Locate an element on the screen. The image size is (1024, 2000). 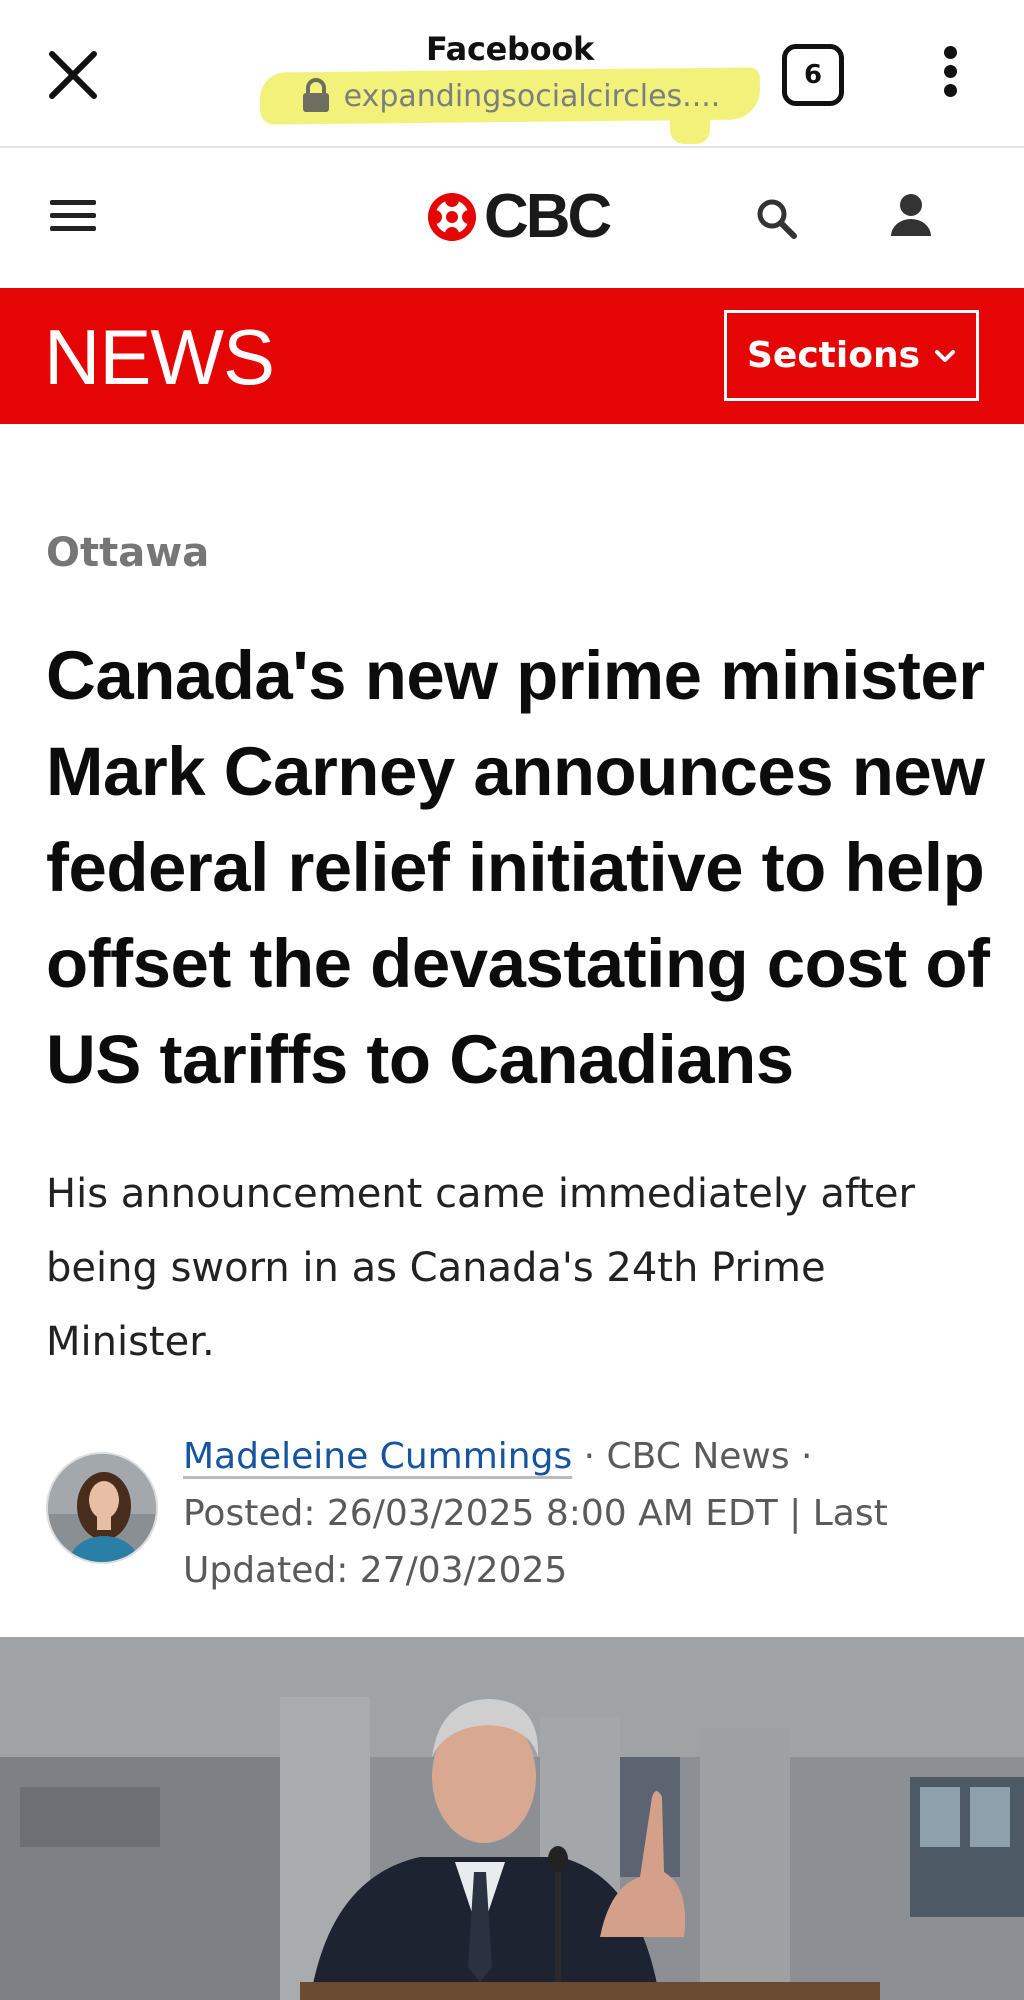
lock-icon is located at coordinates (316, 96).